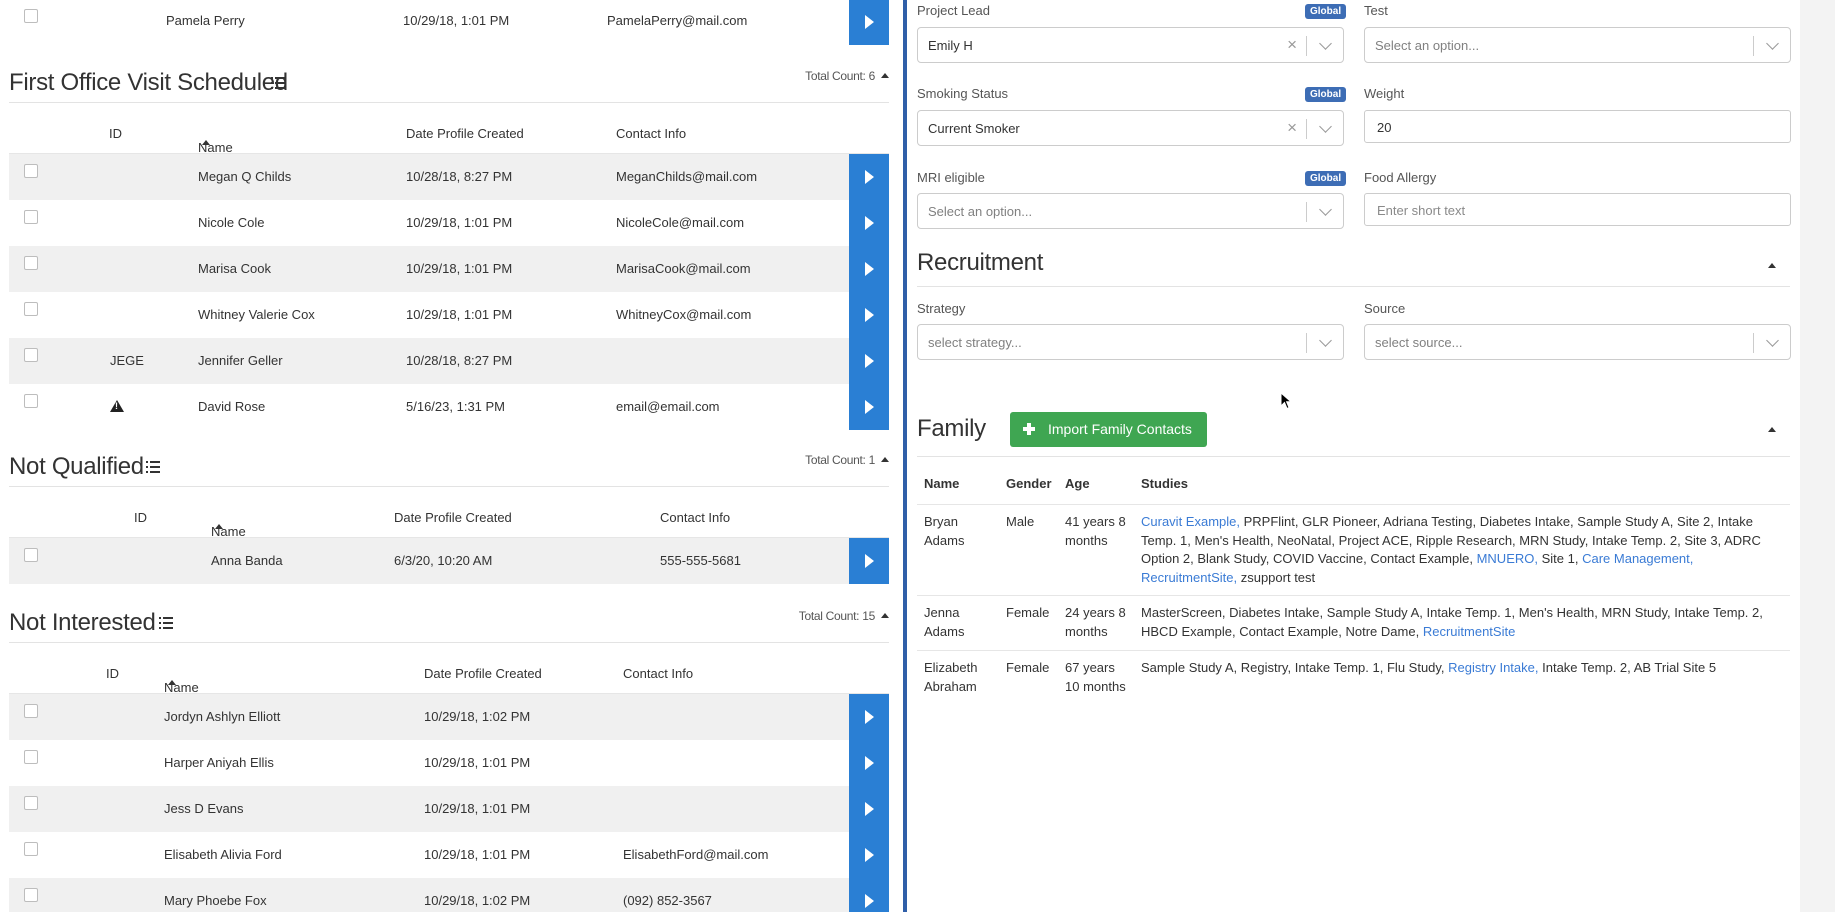 The width and height of the screenshot is (1835, 912). Describe the element at coordinates (1326, 11) in the screenshot. I see `global-badge: Global` at that location.